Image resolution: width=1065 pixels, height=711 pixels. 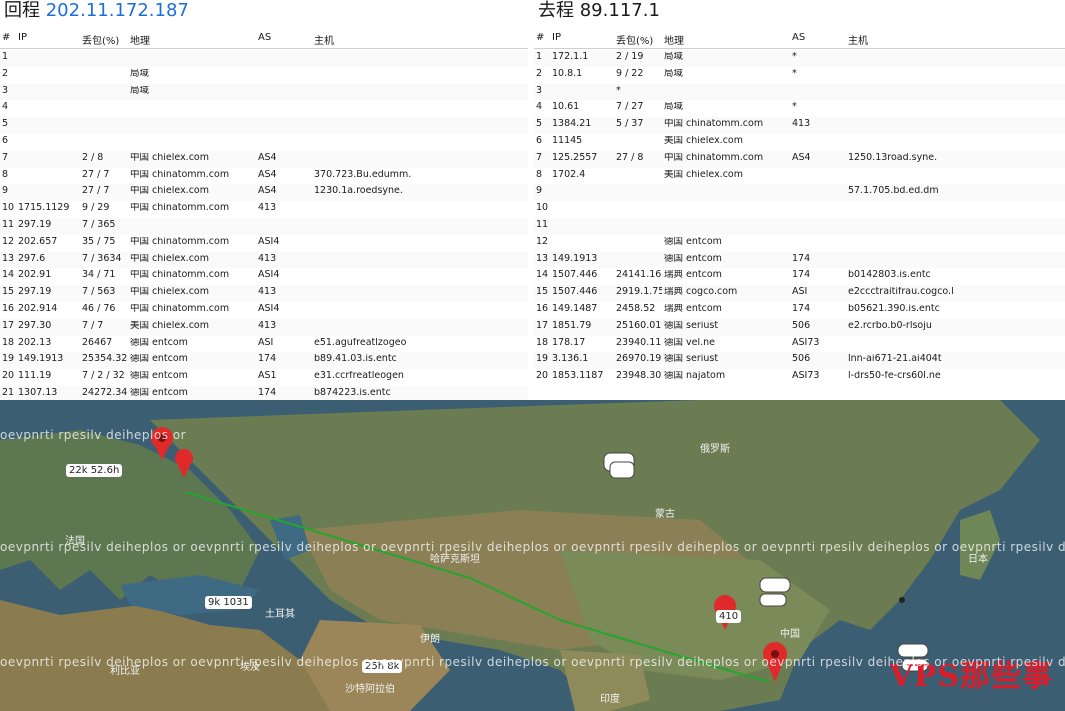 I want to click on table-row: 11 297.19 7 / 365, so click(x=264, y=226).